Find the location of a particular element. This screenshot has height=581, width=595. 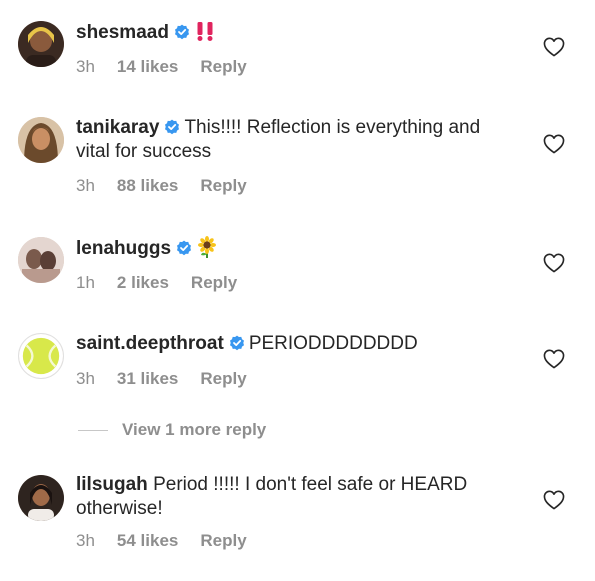

view-more-replies-label: View 1 more reply is located at coordinates (194, 430).